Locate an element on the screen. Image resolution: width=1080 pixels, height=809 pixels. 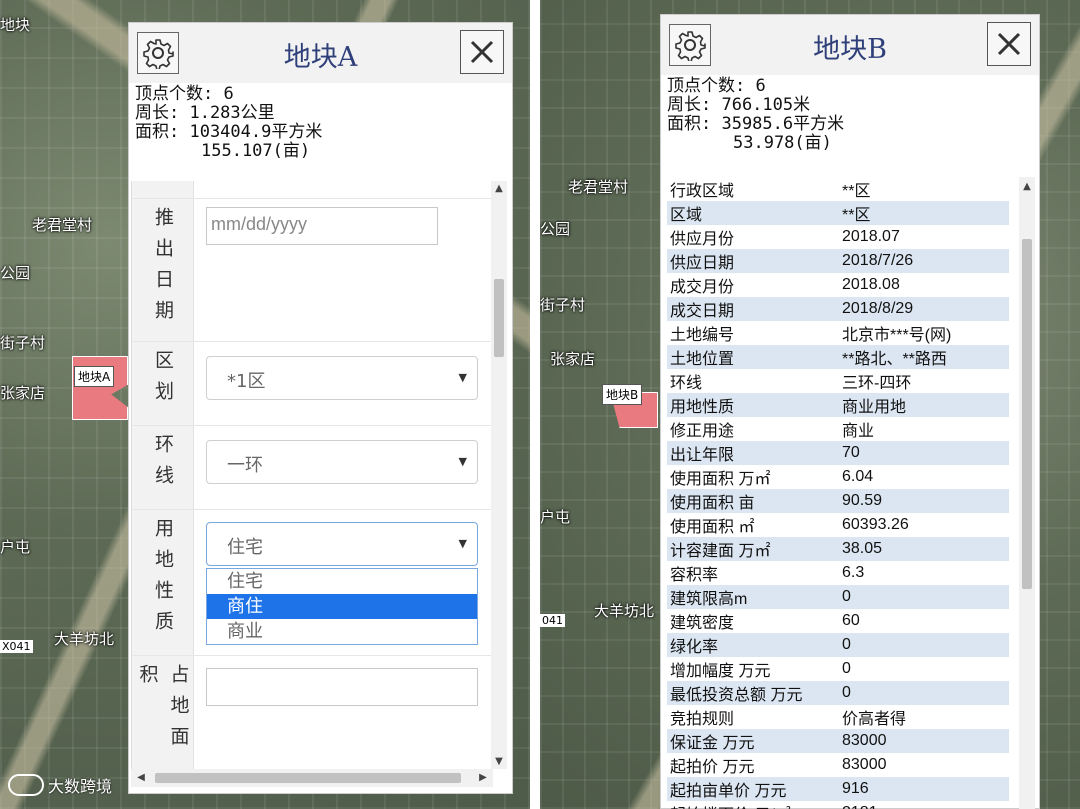
land-use-option: 住宅 is located at coordinates (342, 581).